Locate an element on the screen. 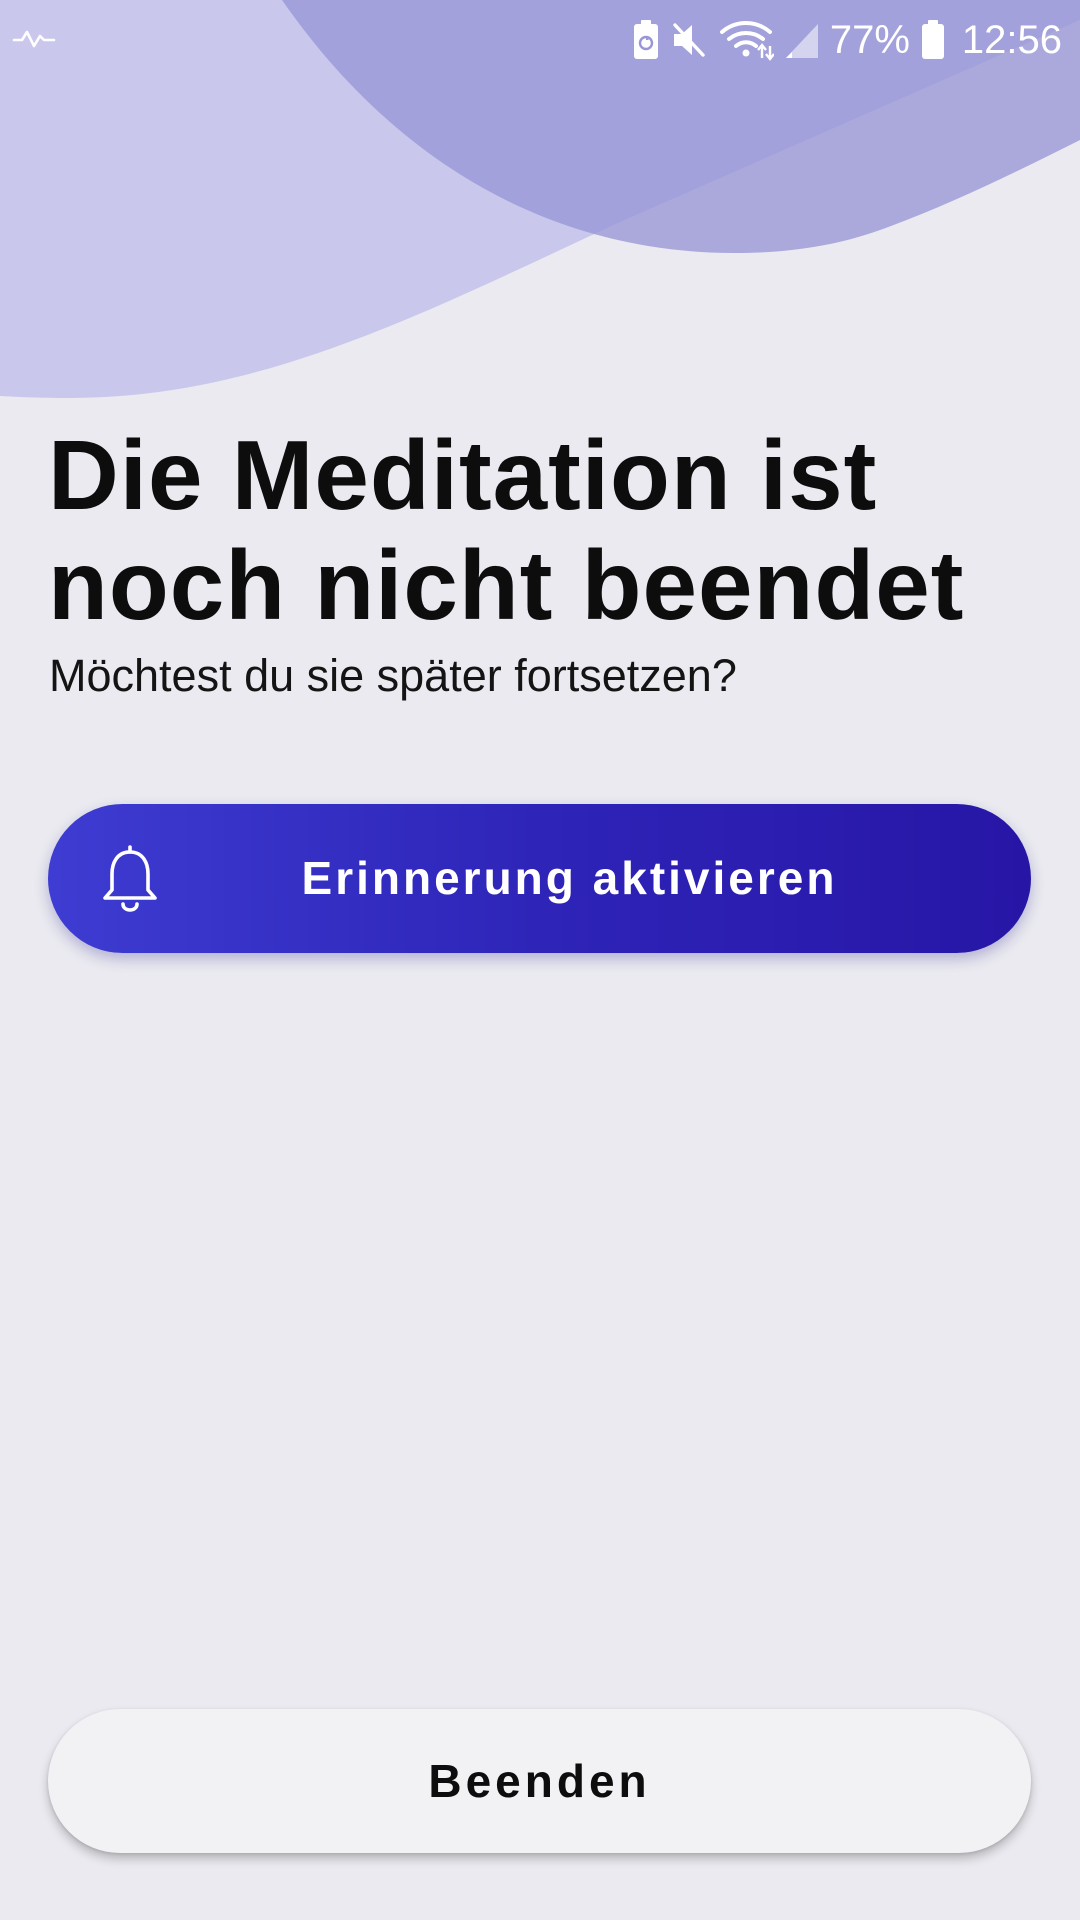  wifi-icon is located at coordinates (746, 41).